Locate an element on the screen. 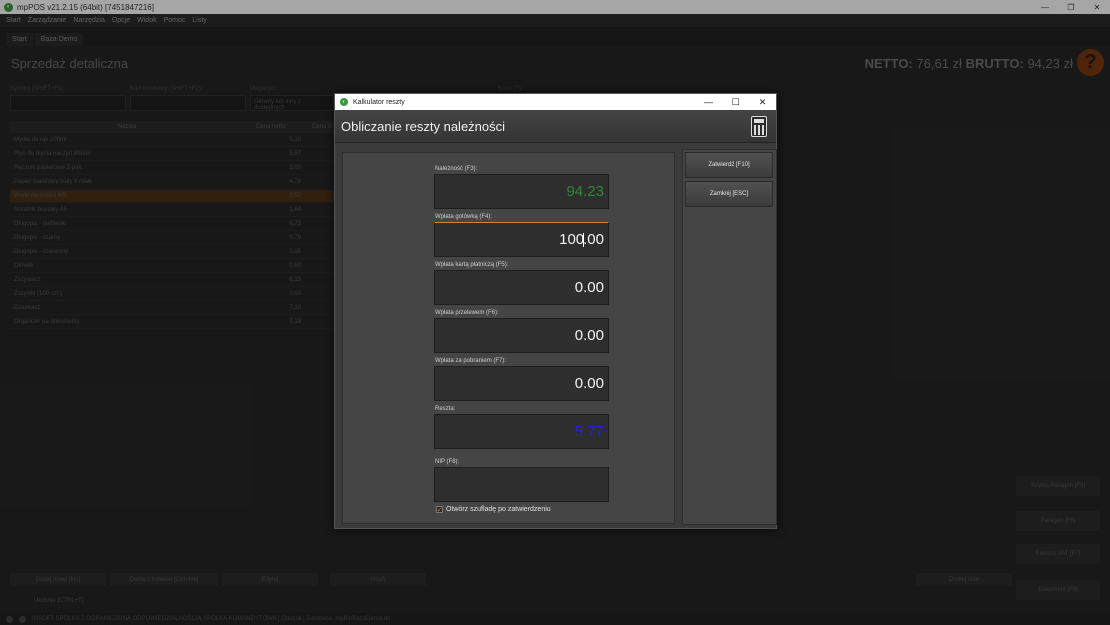 The height and width of the screenshot is (625, 1110). dialog-window-controls: — ☐ ✕ is located at coordinates (735, 102).